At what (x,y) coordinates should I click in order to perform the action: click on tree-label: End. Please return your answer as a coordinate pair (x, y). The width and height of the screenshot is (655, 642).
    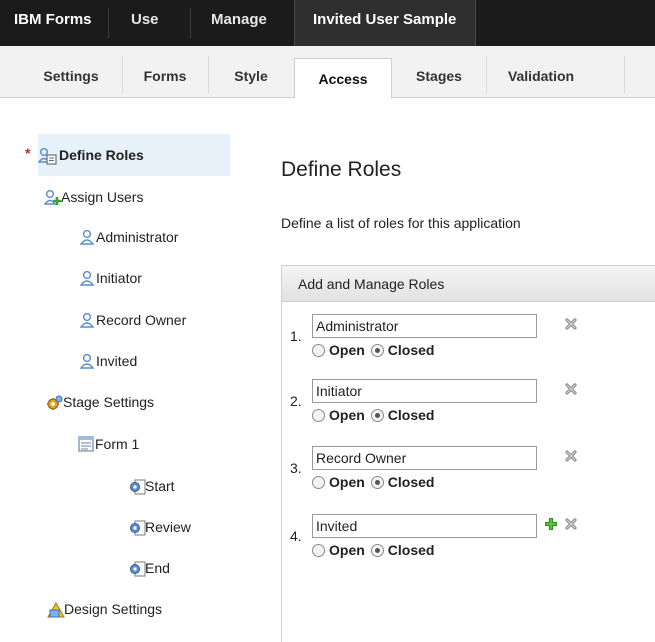
    Looking at the image, I should click on (157, 568).